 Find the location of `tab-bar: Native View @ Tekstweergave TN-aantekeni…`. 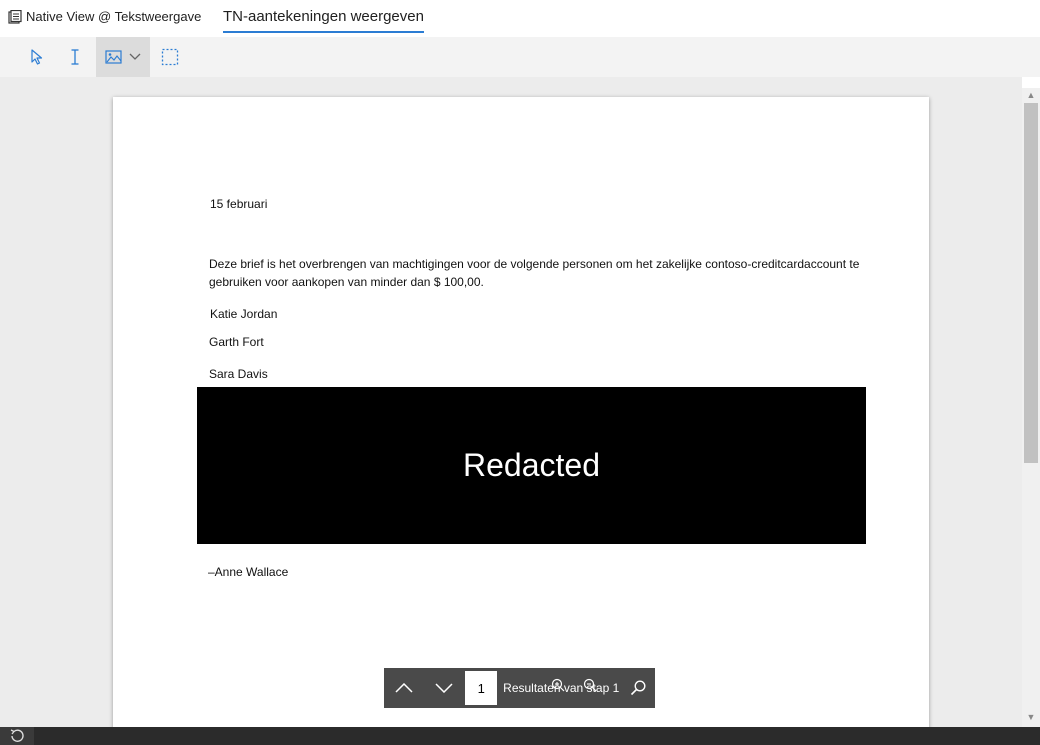

tab-bar: Native View @ Tekstweergave TN-aantekeni… is located at coordinates (520, 18).